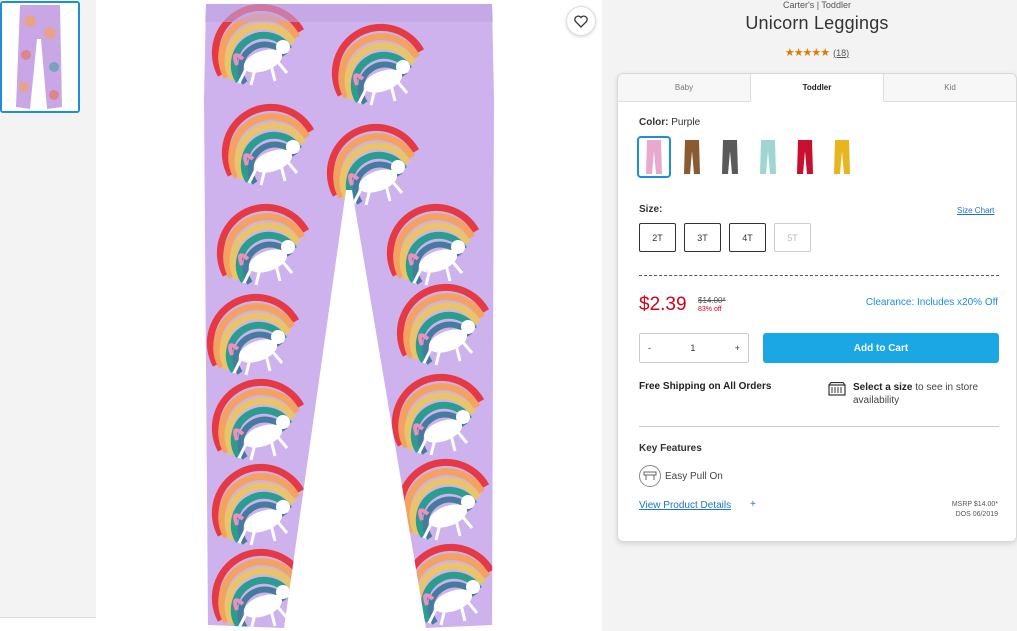  What do you see at coordinates (669, 122) in the screenshot?
I see `color-label: Color: Purple` at bounding box center [669, 122].